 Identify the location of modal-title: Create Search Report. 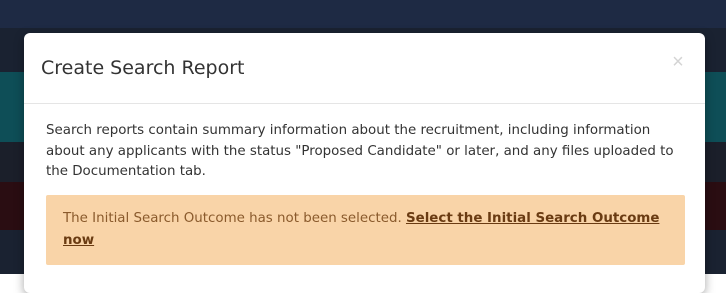
(142, 68).